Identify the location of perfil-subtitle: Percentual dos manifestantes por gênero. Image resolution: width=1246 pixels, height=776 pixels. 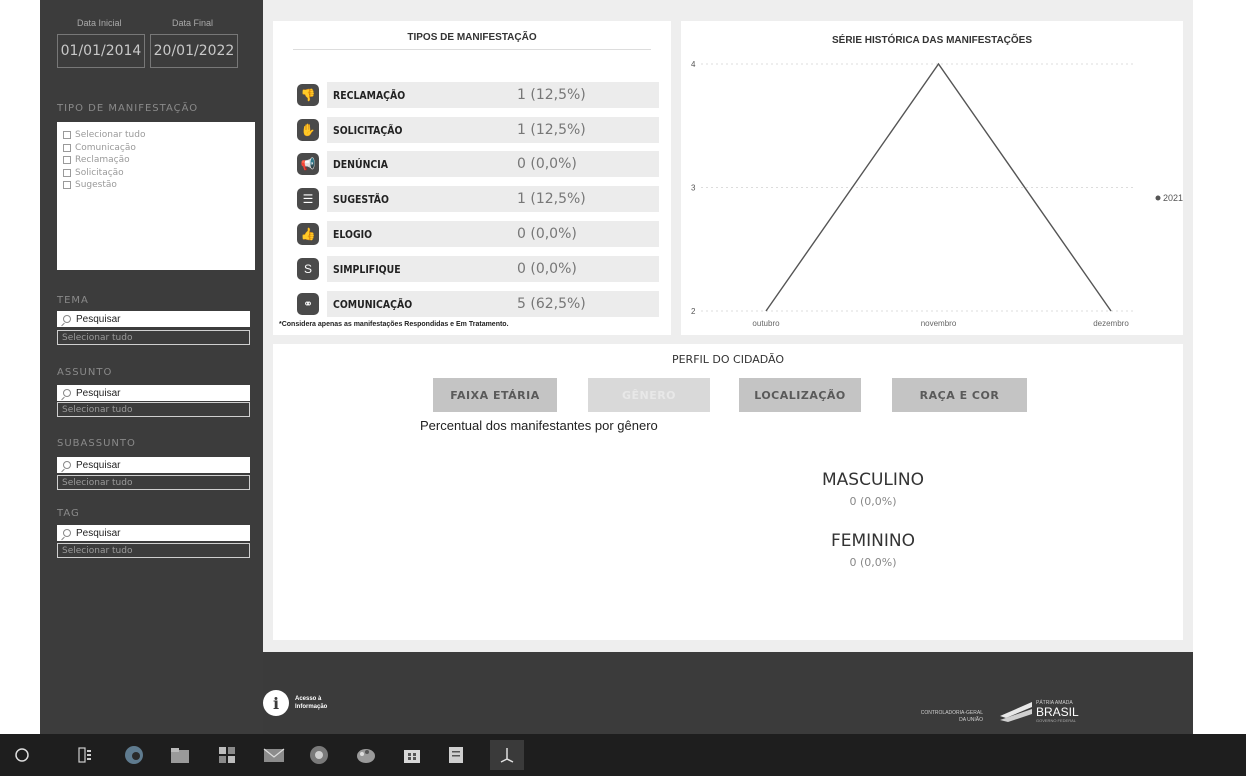
(539, 425).